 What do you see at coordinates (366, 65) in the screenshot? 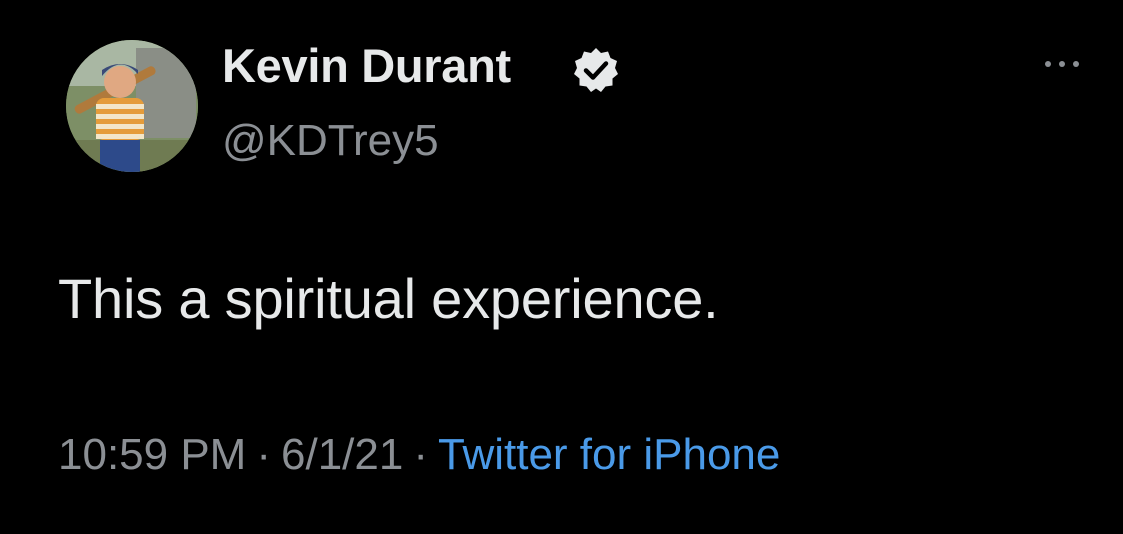
I see `display-name: Kevin Durant` at bounding box center [366, 65].